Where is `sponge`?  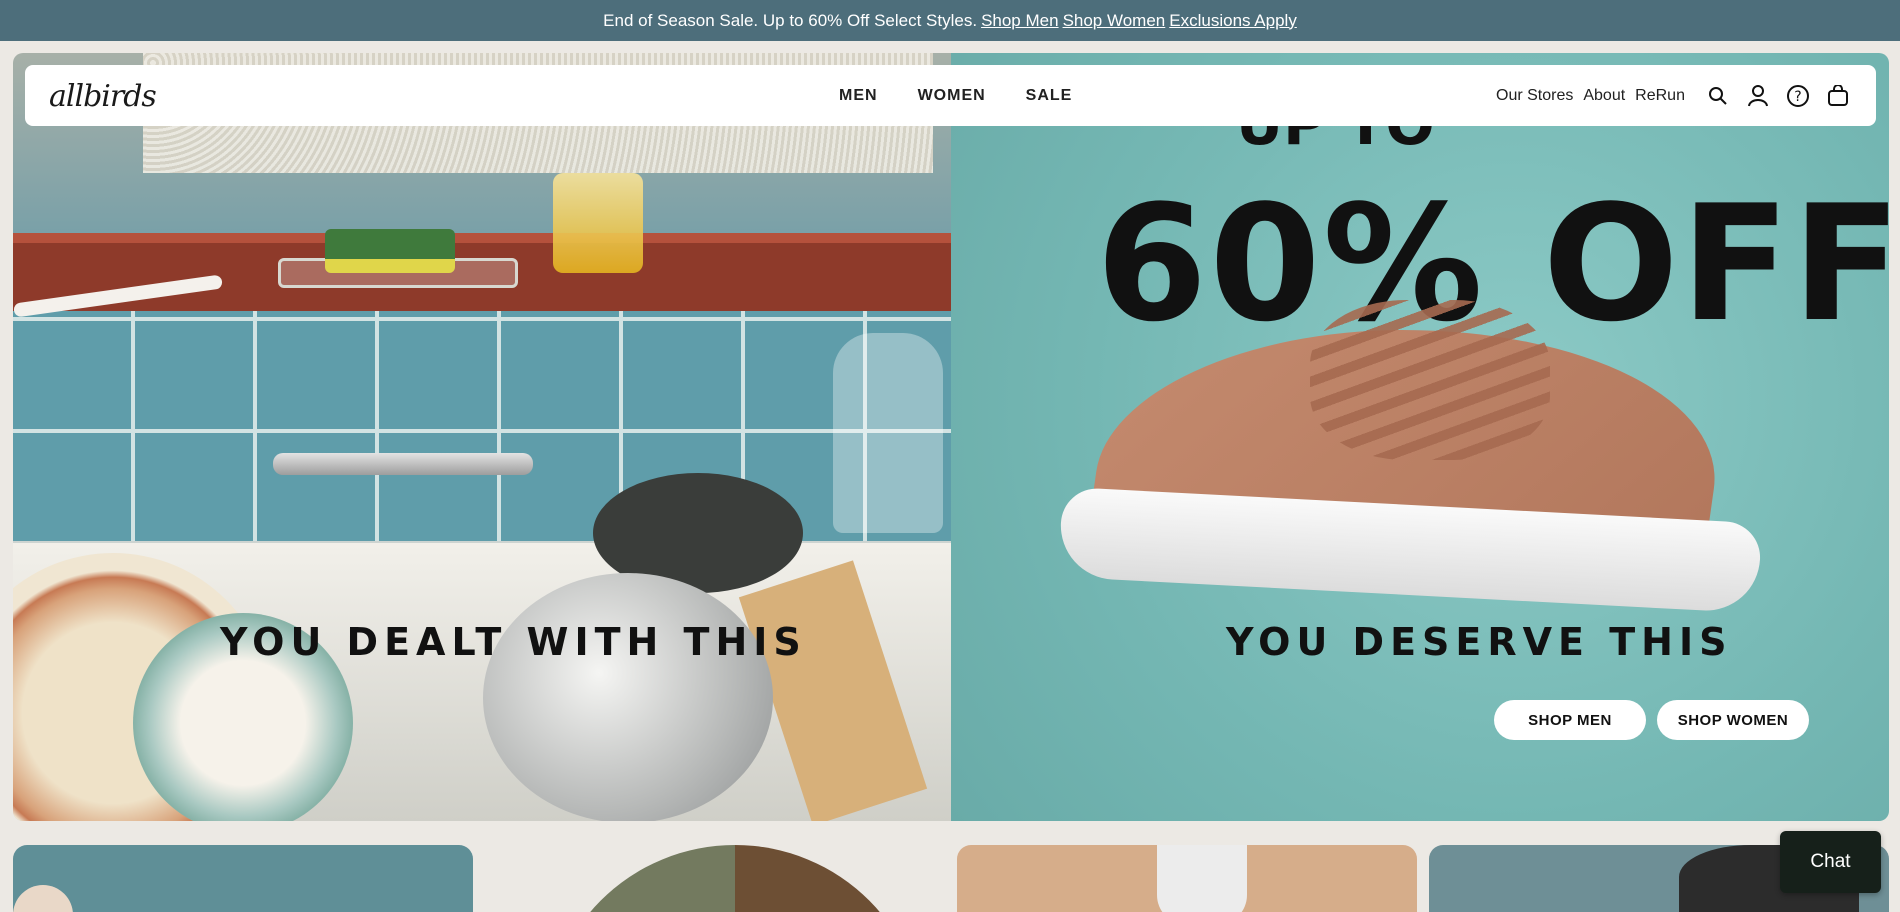 sponge is located at coordinates (390, 251).